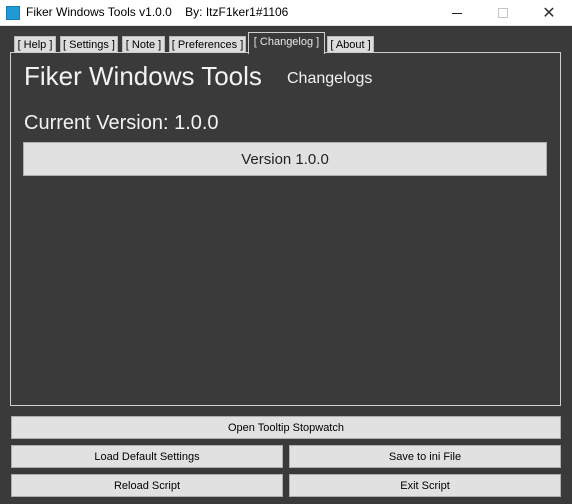  I want to click on maximize-button, so click(503, 13).